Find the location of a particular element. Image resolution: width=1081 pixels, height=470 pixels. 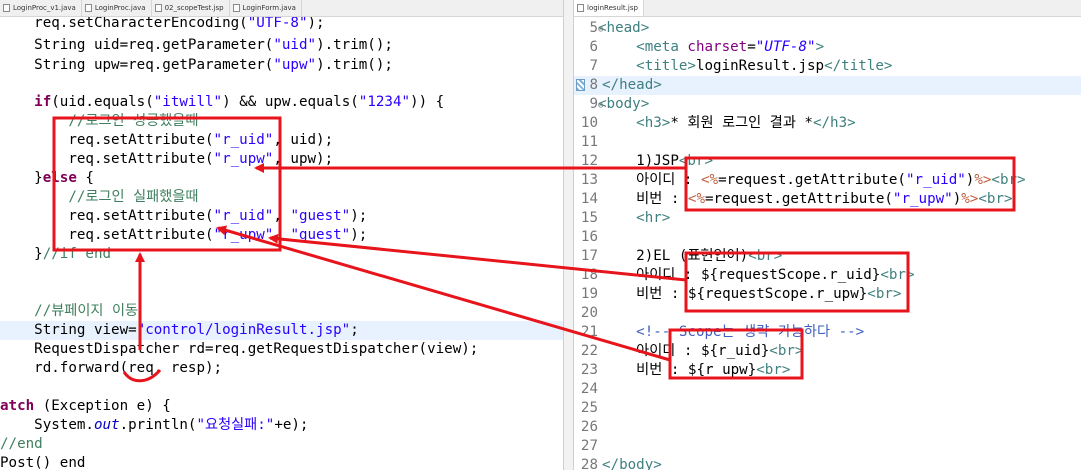

code-line: 22 아이디 : ${r_uid}<br> is located at coordinates (692, 351).